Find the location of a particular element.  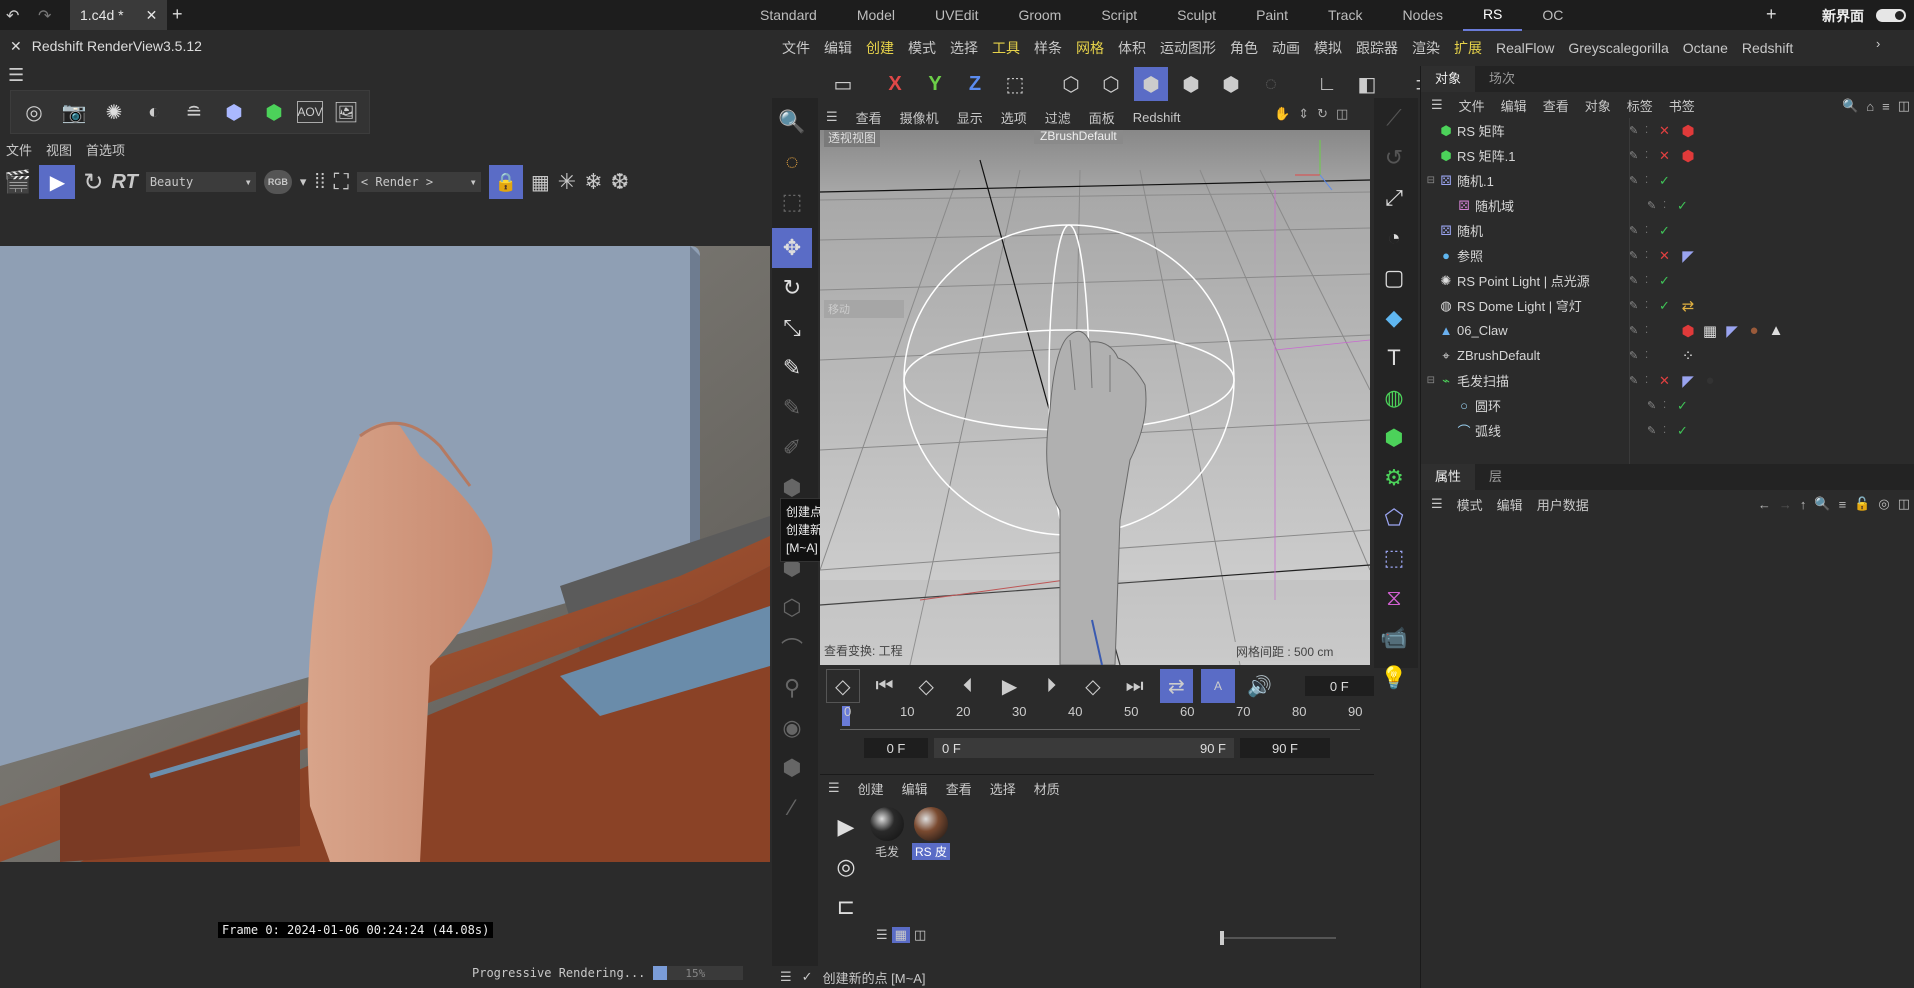

brush-icon: ⚲ is located at coordinates (792, 688).